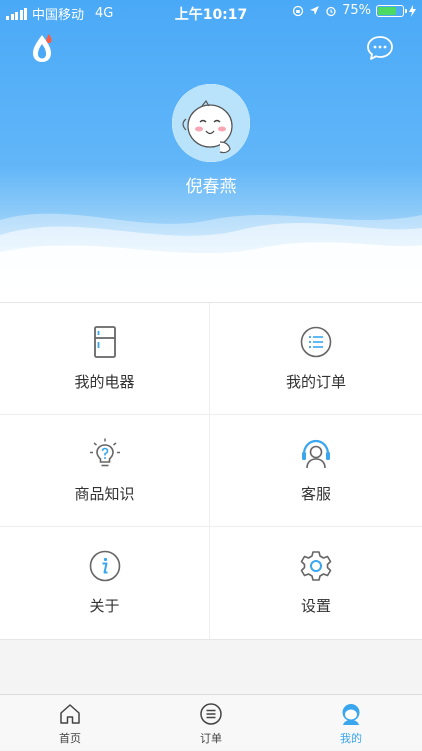 The image size is (422, 751). Describe the element at coordinates (70, 738) in the screenshot. I see `tab-label: 首页` at that location.